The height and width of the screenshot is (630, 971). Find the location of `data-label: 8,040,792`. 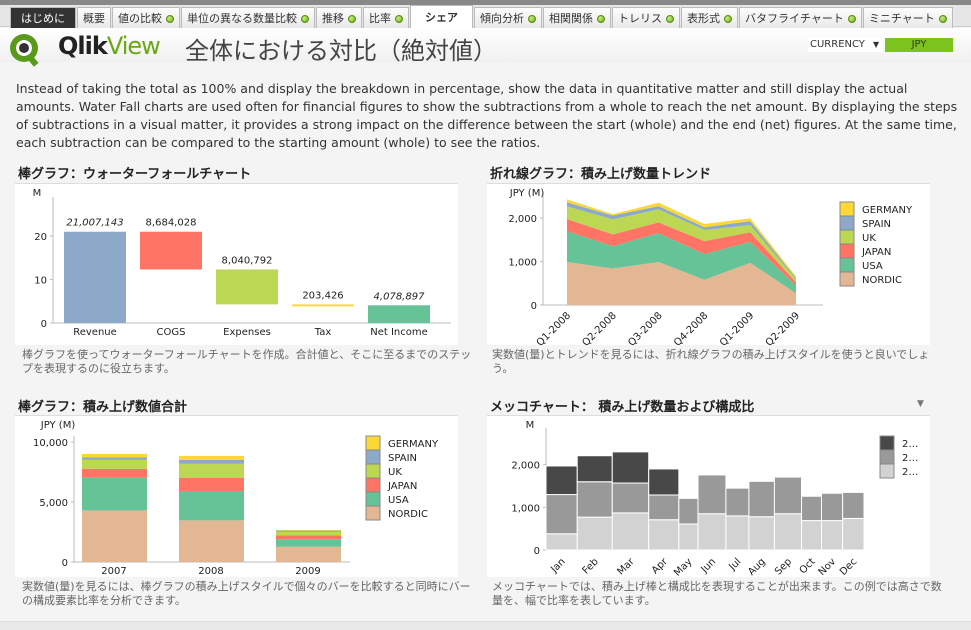

data-label: 8,040,792 is located at coordinates (247, 260).